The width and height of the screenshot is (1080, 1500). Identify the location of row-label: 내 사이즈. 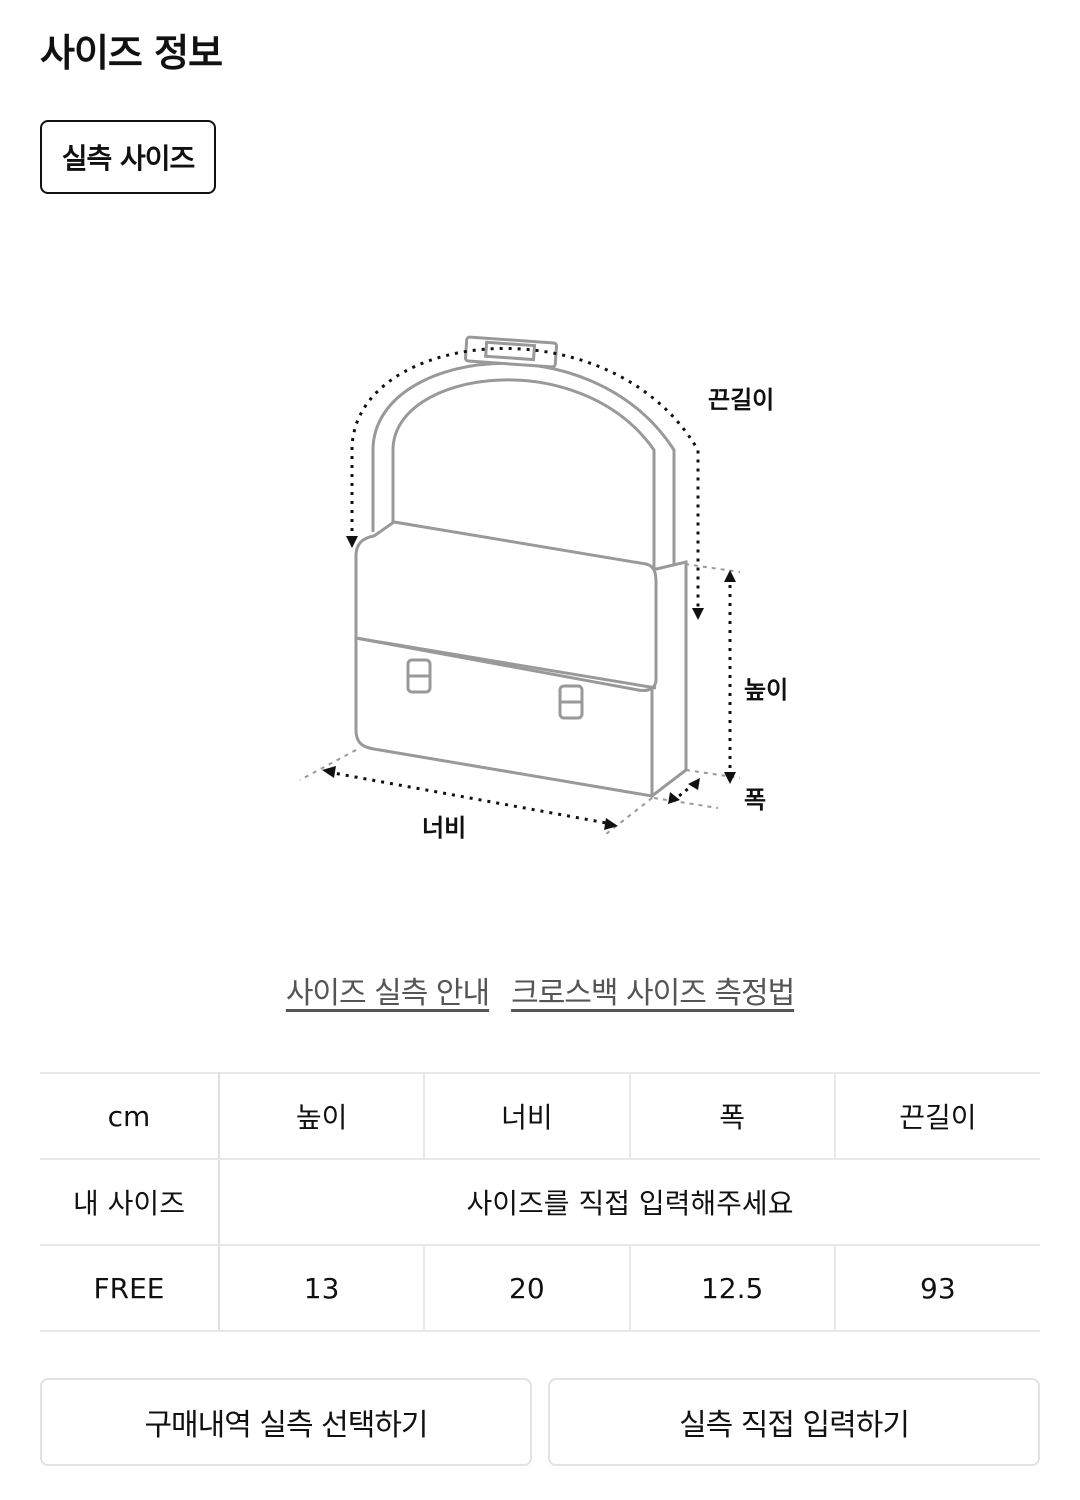
(130, 1202).